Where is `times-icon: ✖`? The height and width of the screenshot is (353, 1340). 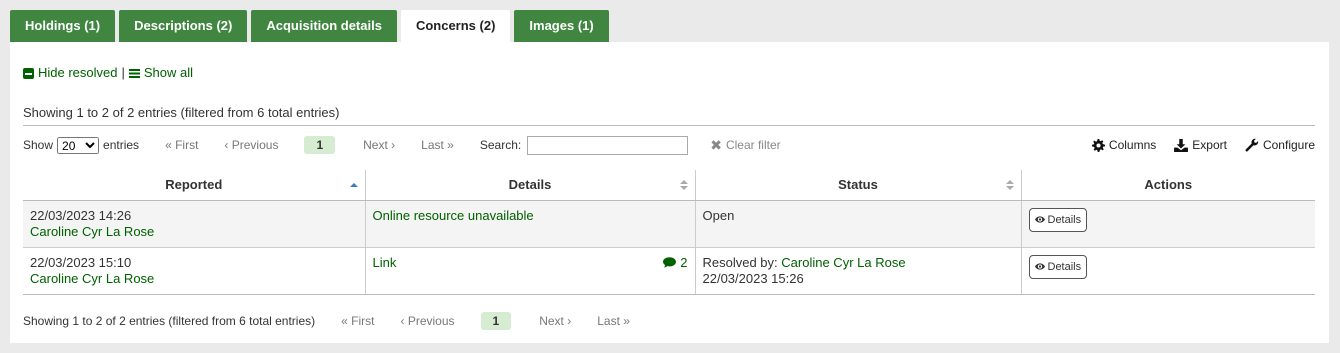 times-icon: ✖ is located at coordinates (716, 144).